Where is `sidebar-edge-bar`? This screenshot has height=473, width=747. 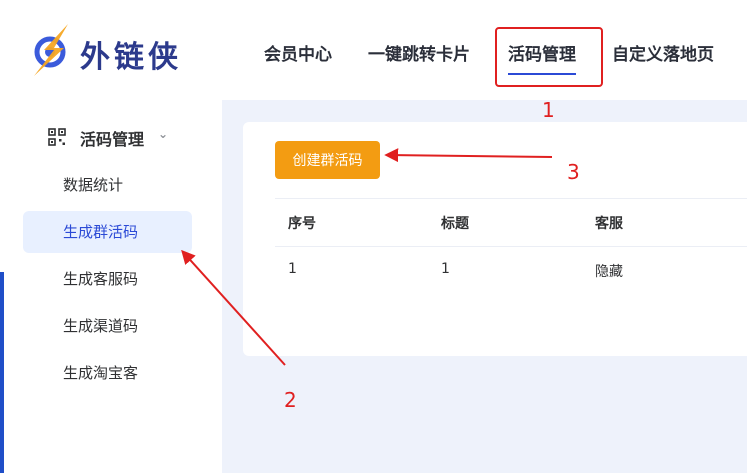 sidebar-edge-bar is located at coordinates (2, 372).